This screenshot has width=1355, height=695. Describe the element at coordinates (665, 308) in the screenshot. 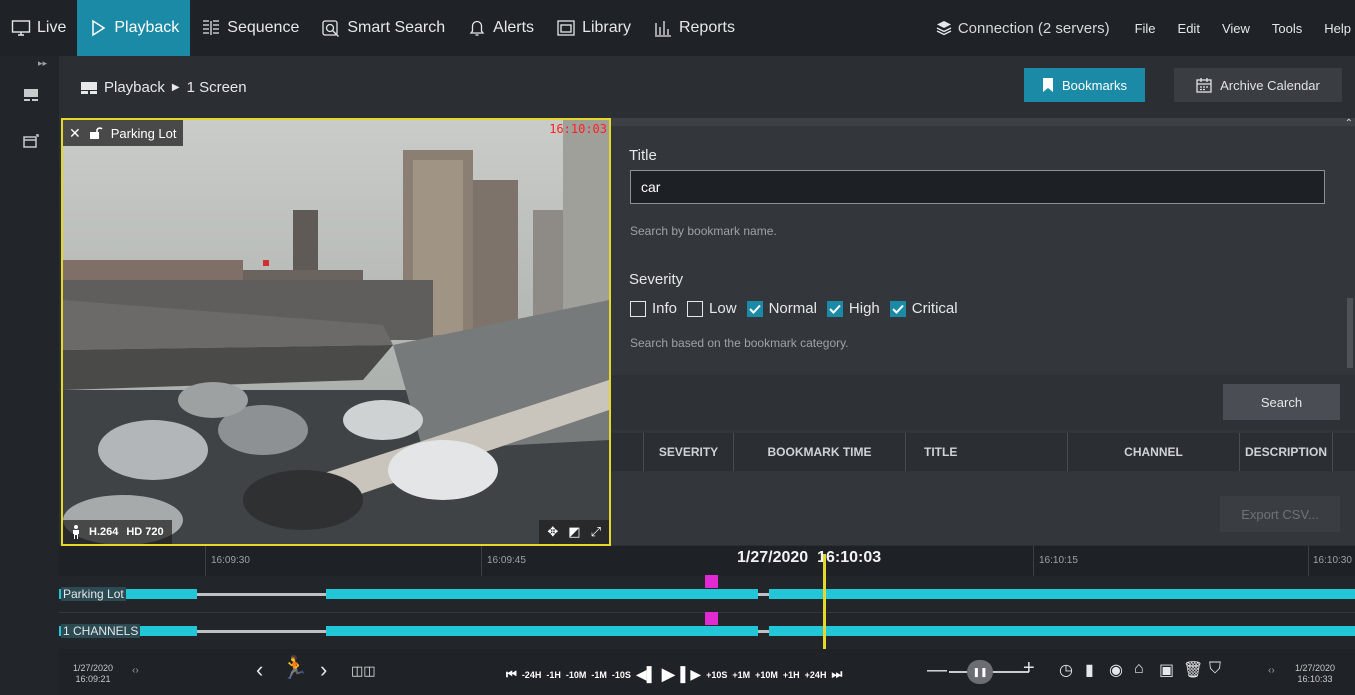

I see `severity-info-label: Info` at that location.